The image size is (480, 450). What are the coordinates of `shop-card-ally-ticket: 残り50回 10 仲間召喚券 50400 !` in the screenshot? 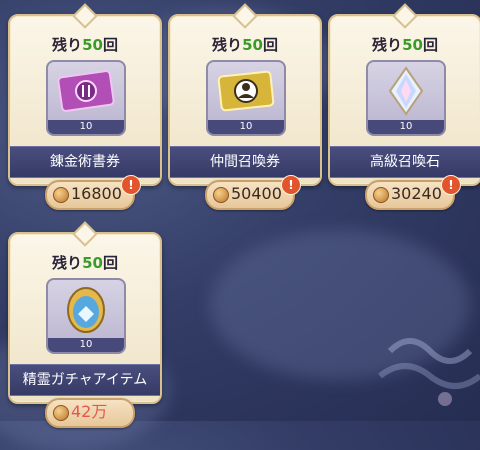 It's located at (245, 112).